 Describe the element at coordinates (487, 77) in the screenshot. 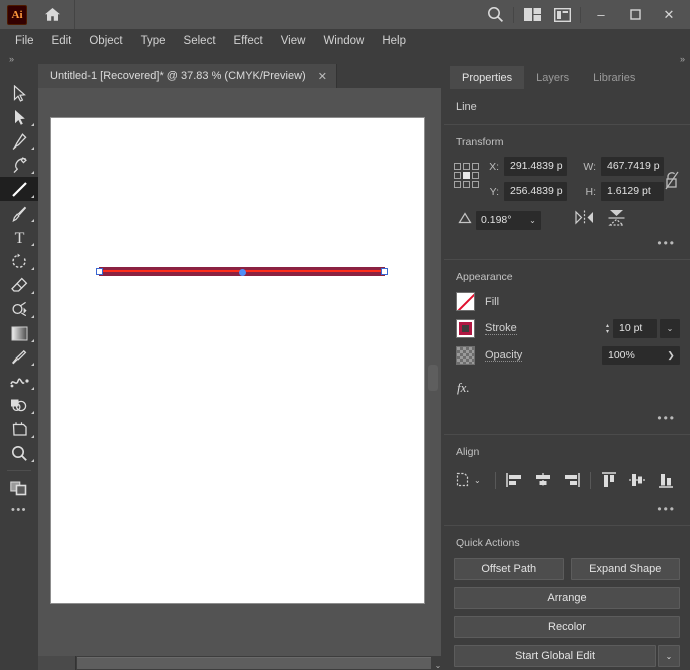

I see `tab-properties: Properties` at that location.